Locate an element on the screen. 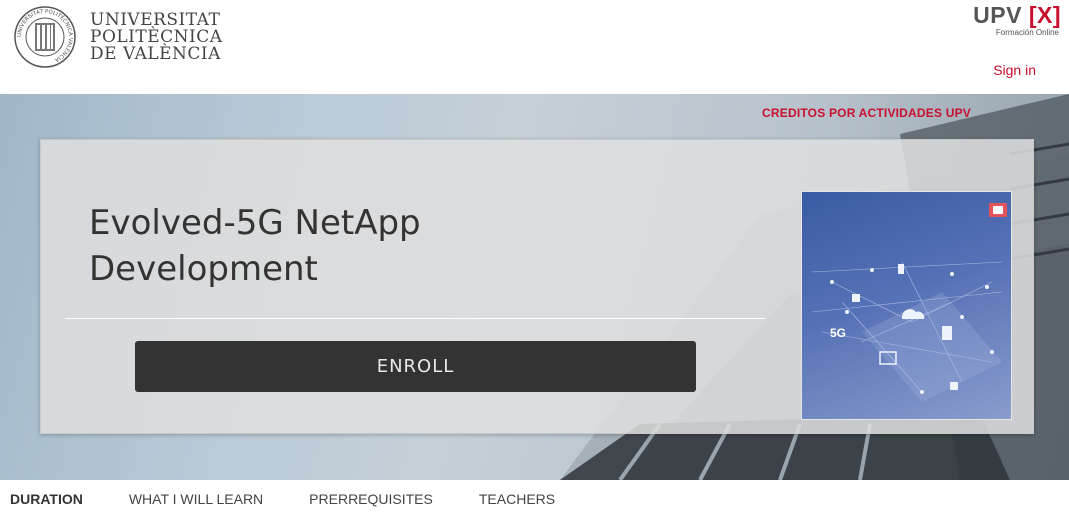  logo-line-3: DE VALÈNCIA is located at coordinates (155, 53).